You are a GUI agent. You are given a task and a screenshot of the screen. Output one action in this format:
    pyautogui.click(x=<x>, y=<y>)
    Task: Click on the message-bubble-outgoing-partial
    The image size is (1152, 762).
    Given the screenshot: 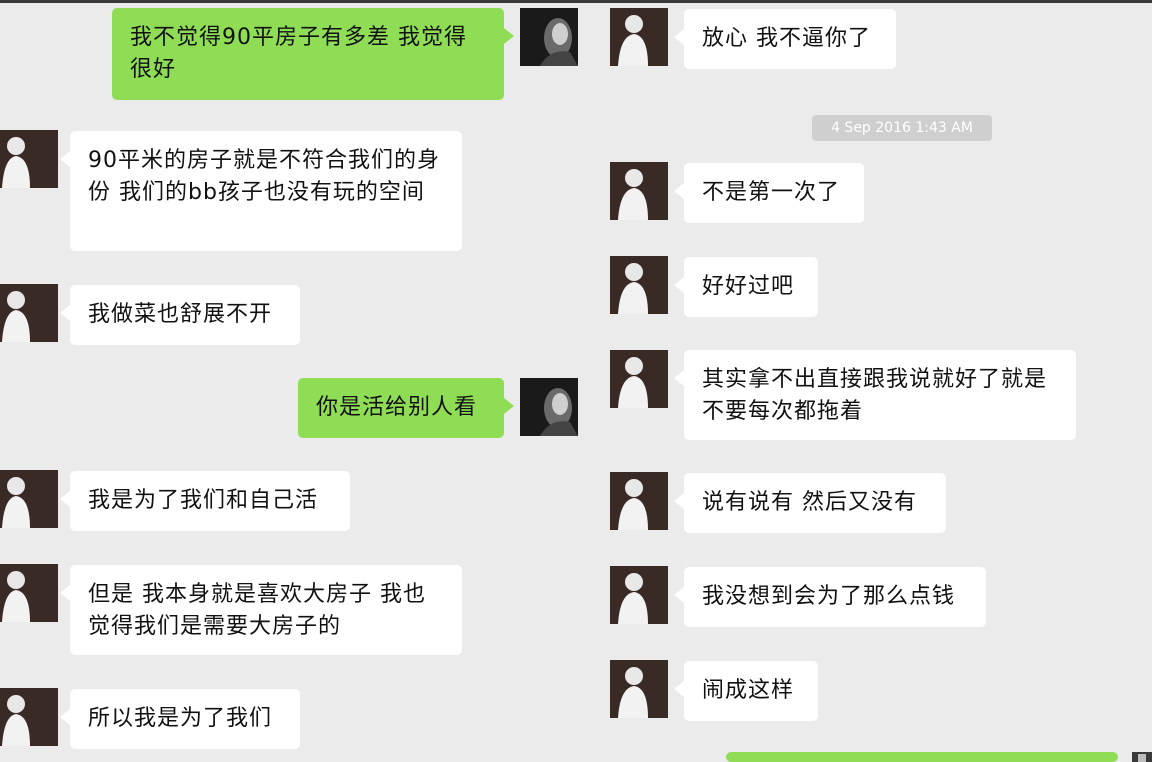 What is the action you would take?
    pyautogui.click(x=922, y=757)
    